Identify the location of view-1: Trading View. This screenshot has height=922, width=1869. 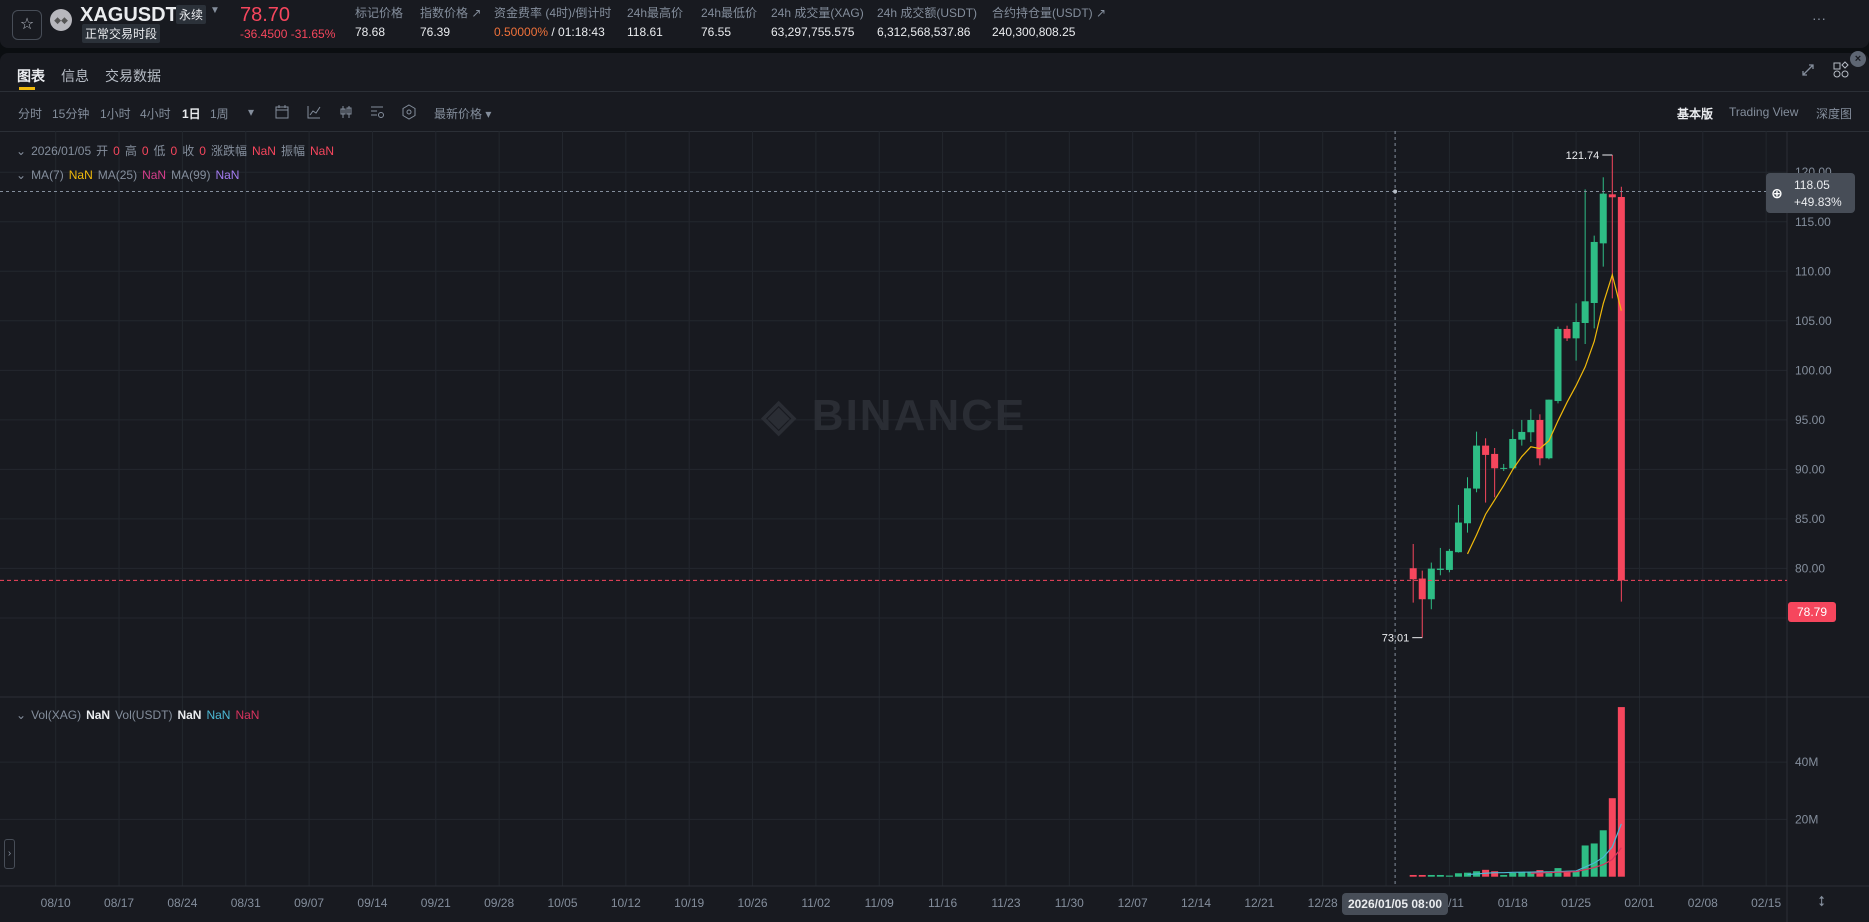
(1763, 112).